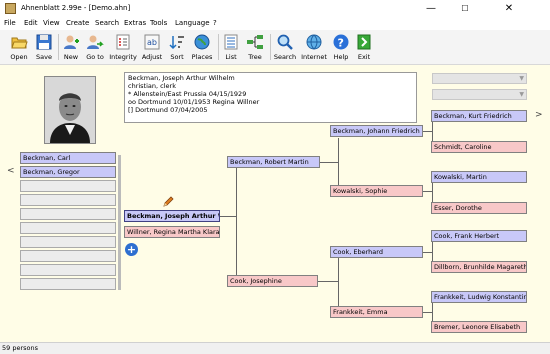  What do you see at coordinates (376, 312) in the screenshot?
I see `maternal-grandmother-box: Frankkeit, Emma` at bounding box center [376, 312].